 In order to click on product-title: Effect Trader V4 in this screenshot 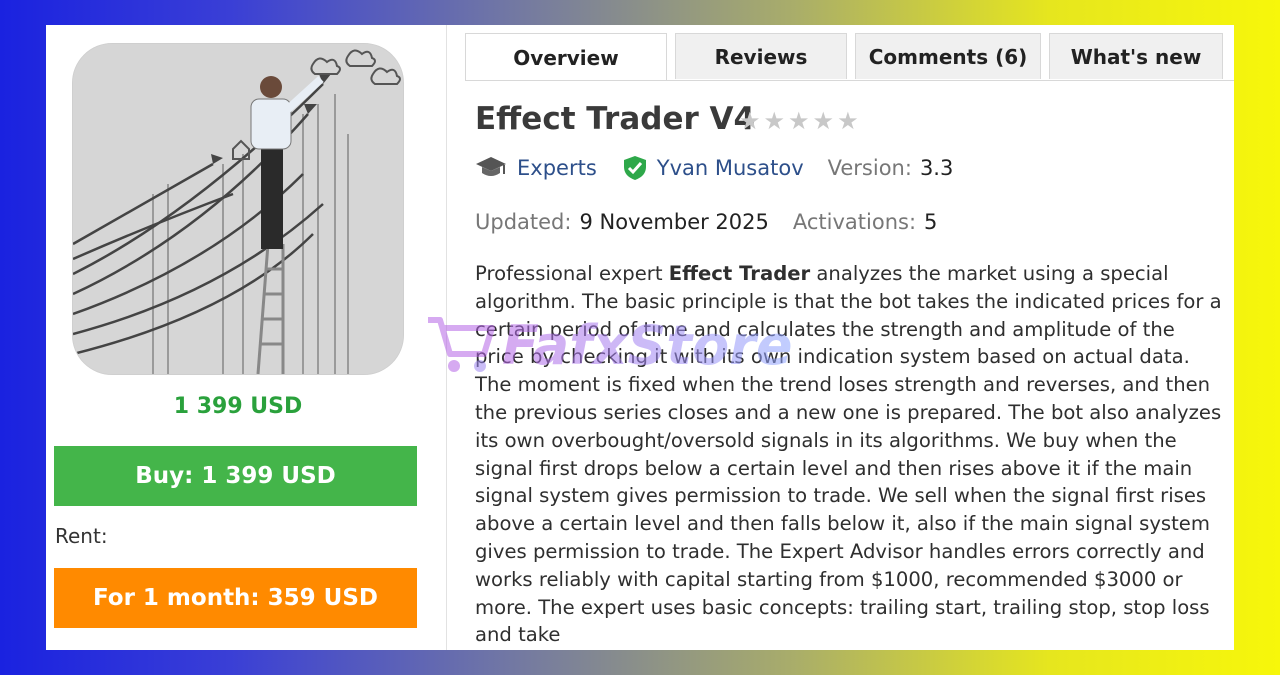, I will do `click(615, 119)`.